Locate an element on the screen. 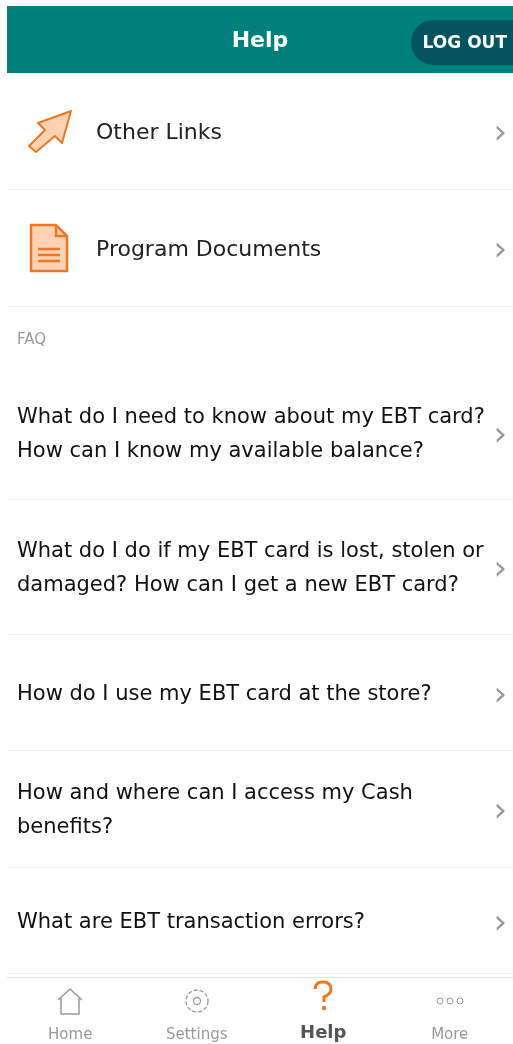 The height and width of the screenshot is (1044, 513). screen-title: Help is located at coordinates (260, 40).